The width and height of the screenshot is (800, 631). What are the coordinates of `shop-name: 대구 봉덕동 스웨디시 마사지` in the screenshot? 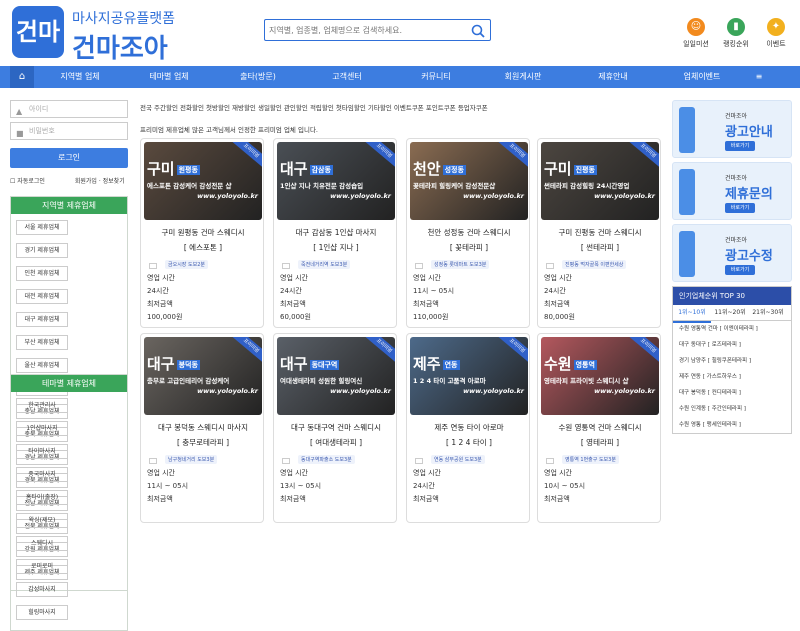 It's located at (202, 427).